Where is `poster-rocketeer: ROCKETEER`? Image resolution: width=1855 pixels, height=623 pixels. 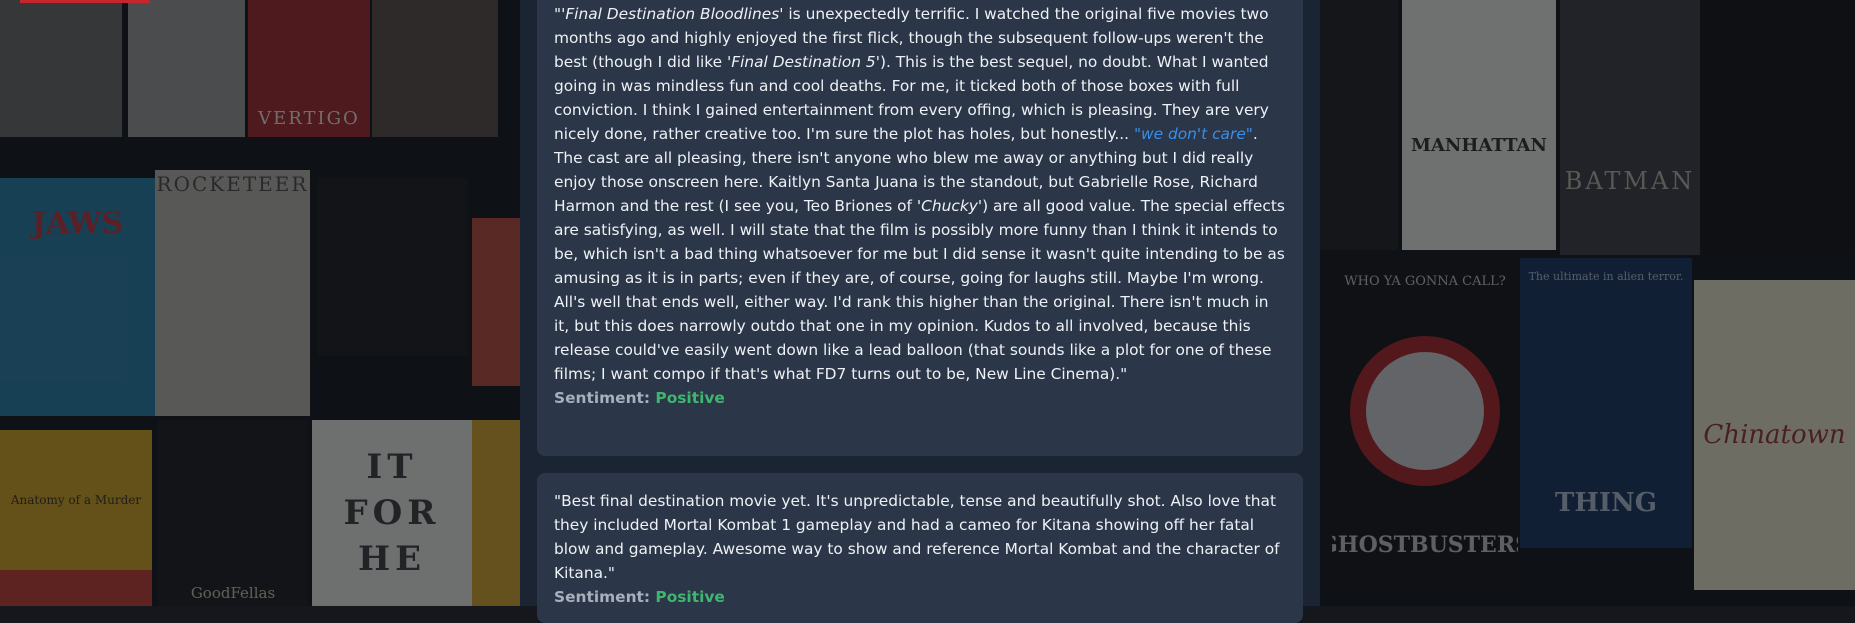 poster-rocketeer: ROCKETEER is located at coordinates (232, 293).